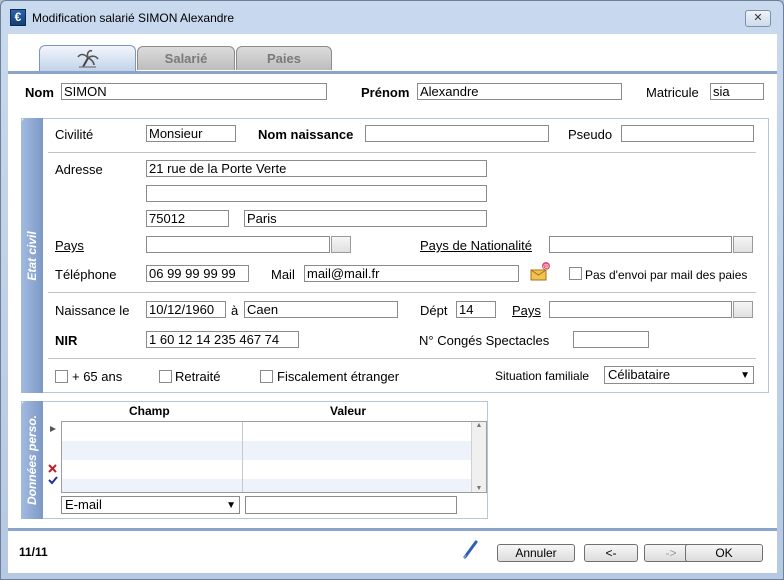  I want to click on pays-naissance-select-button, so click(743, 309).